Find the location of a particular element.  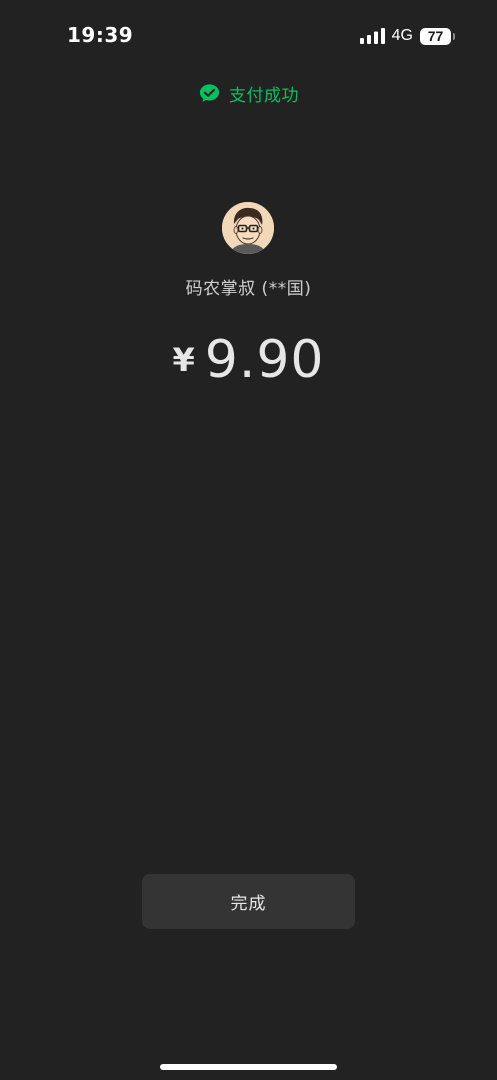

battery-cap is located at coordinates (454, 36).